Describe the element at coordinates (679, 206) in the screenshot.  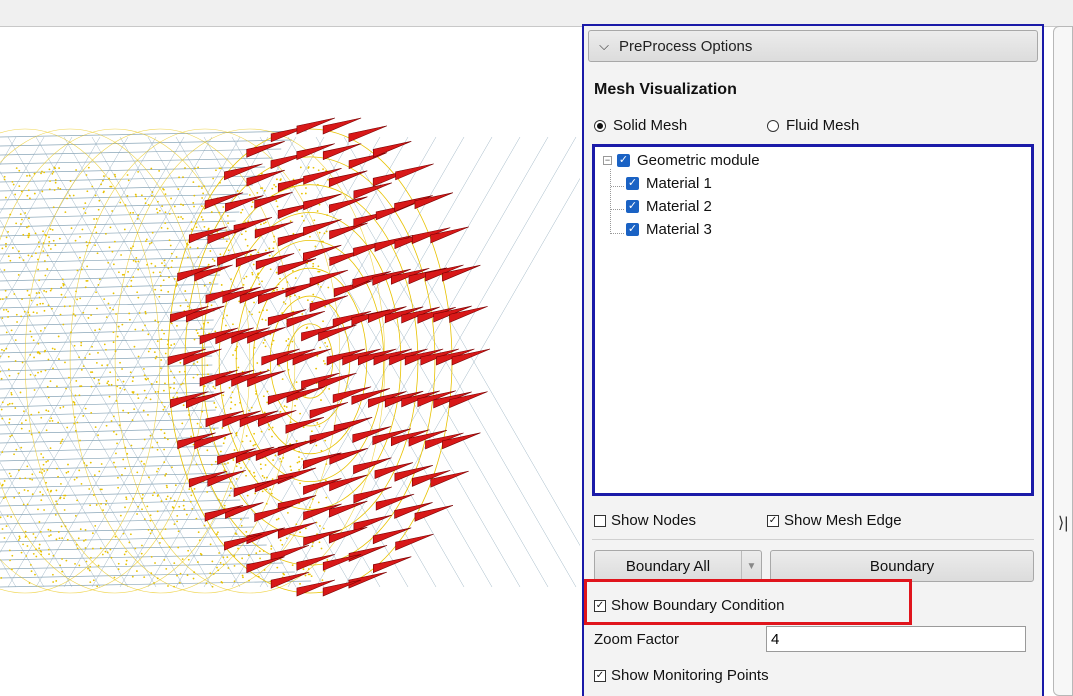
I see `tree-item-label: Material 2` at that location.